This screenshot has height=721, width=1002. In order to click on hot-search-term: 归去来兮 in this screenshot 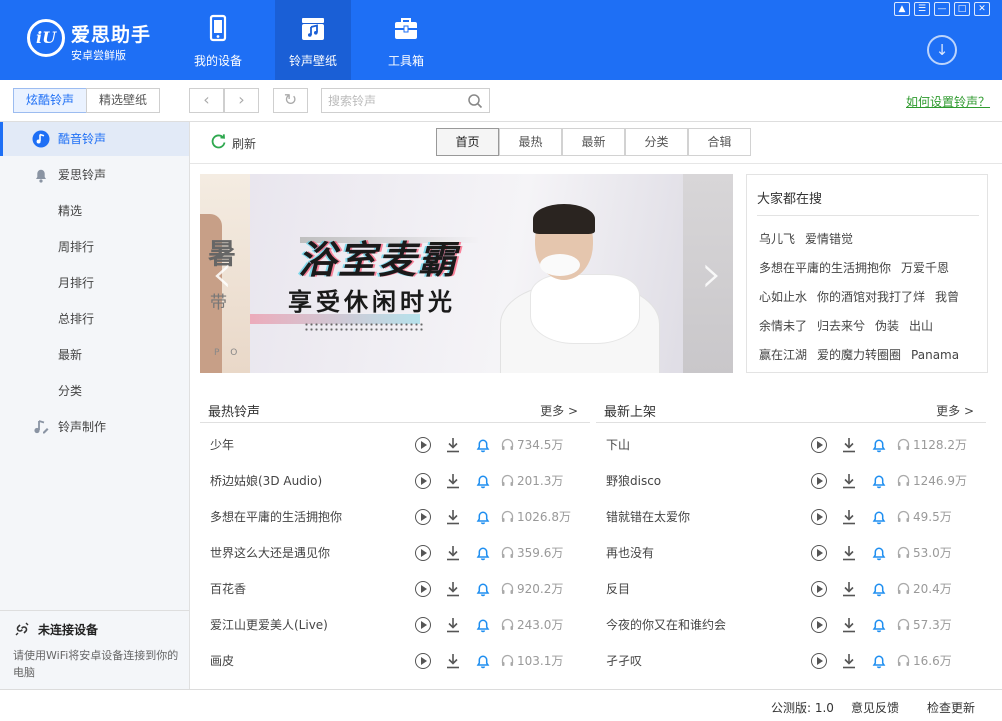, I will do `click(841, 326)`.